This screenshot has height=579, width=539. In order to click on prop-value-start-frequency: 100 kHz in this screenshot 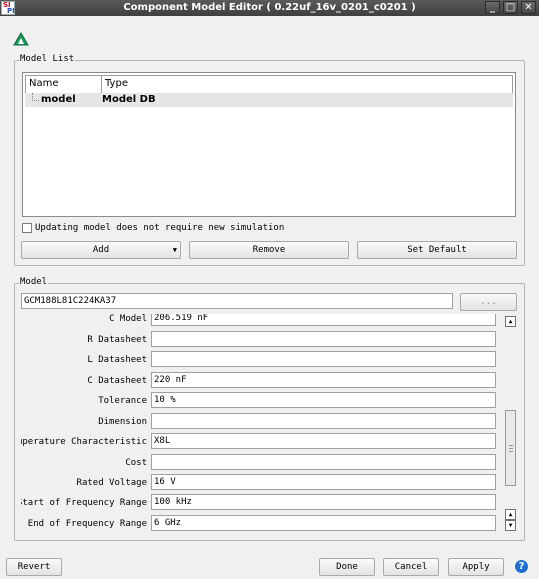, I will do `click(323, 502)`.